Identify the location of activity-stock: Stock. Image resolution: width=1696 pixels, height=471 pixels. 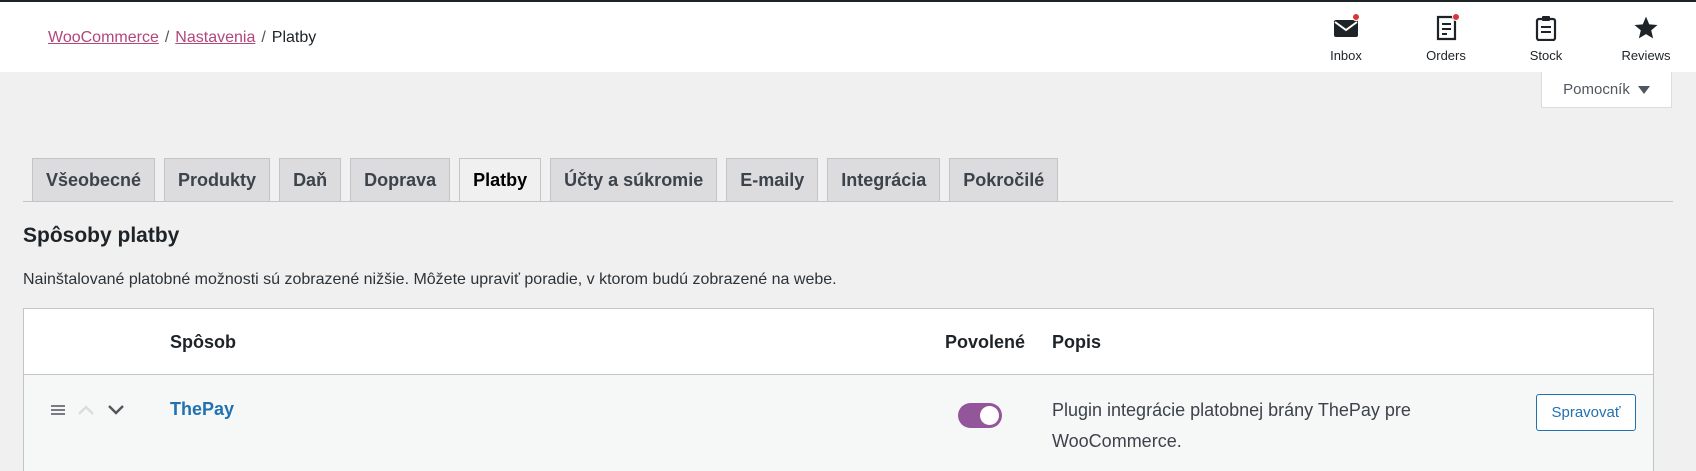
(1546, 39).